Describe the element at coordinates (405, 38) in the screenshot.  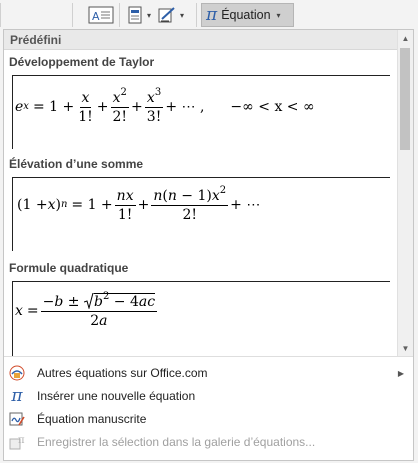
I see `scroll-up-arrow-icon: ▲` at that location.